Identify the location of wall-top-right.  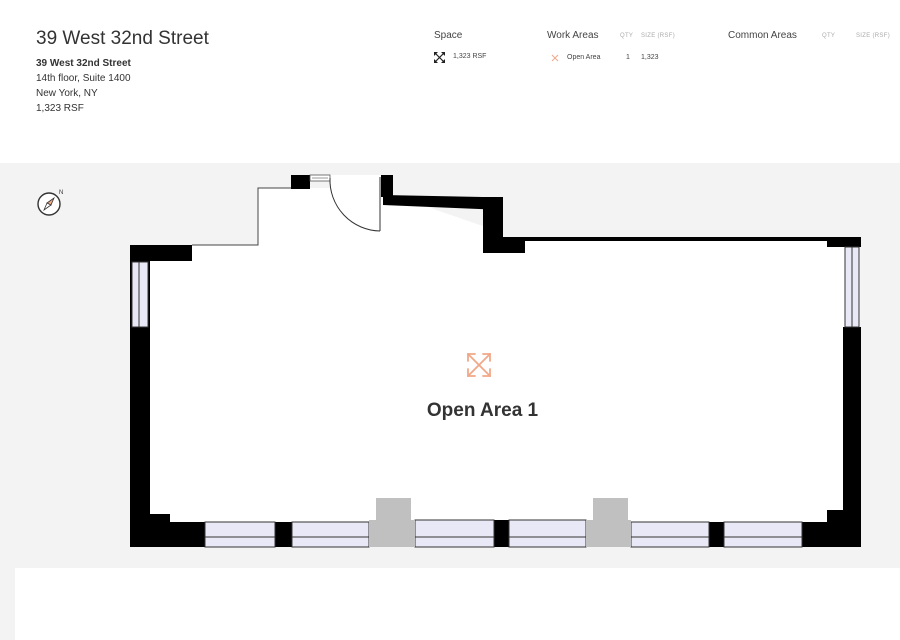
(693, 239).